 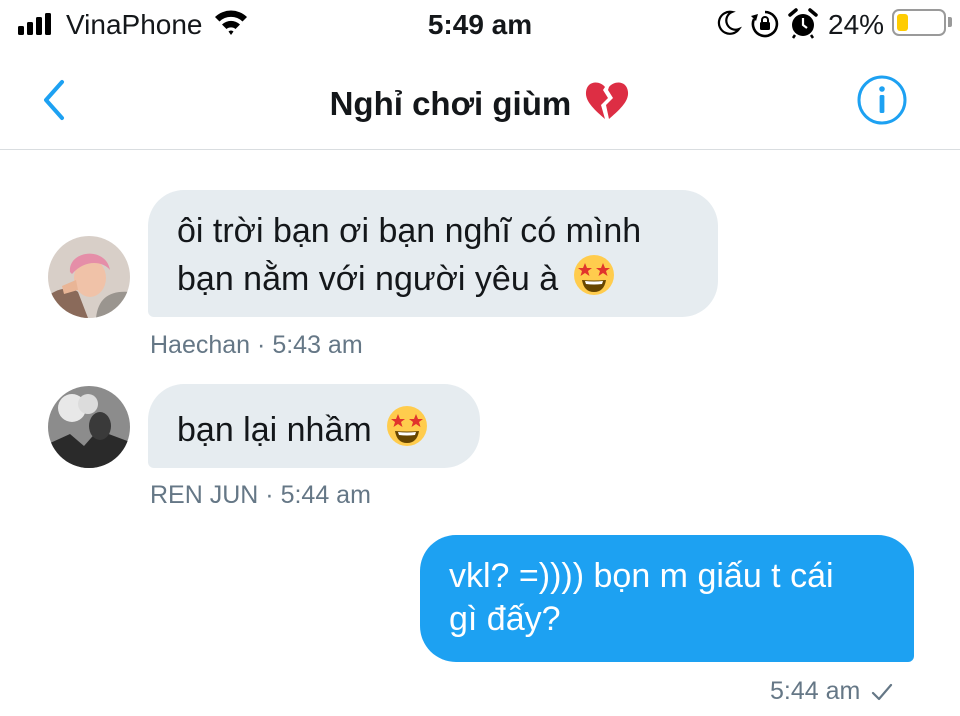 I want to click on battery-percent: 24%, so click(x=856, y=24).